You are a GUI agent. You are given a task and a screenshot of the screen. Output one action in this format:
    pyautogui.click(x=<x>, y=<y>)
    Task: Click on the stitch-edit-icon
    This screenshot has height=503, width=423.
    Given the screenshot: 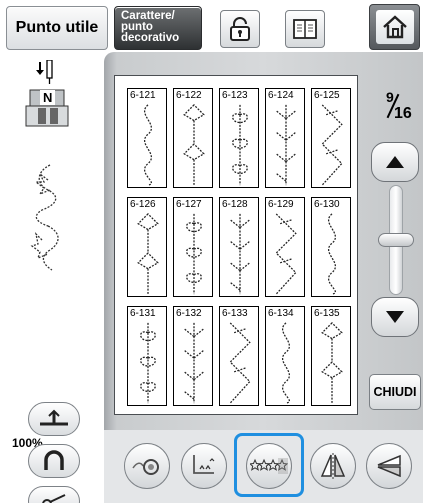 What is the action you would take?
    pyautogui.click(x=204, y=464)
    